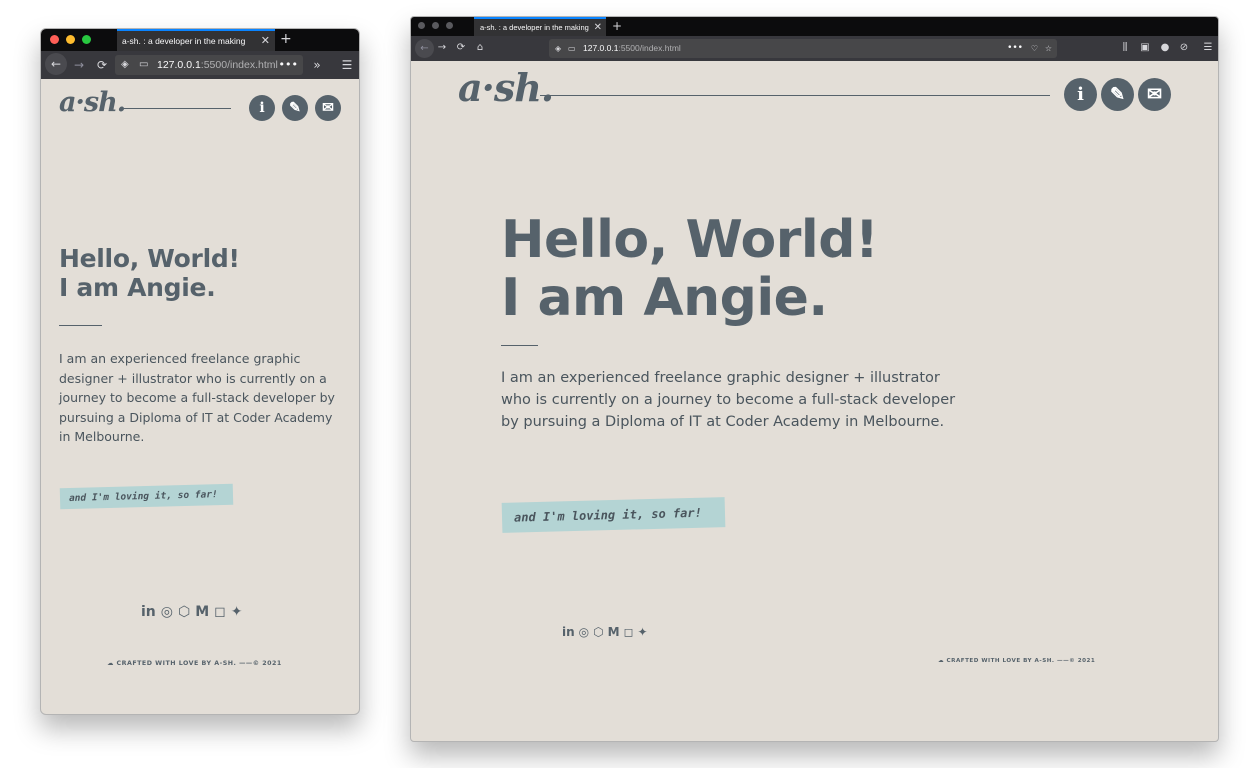 The width and height of the screenshot is (1253, 768). I want to click on address-bar: ◈ ▭ 127.0.0.1:5500/index.html ••• ♡ ☆, so click(803, 48).